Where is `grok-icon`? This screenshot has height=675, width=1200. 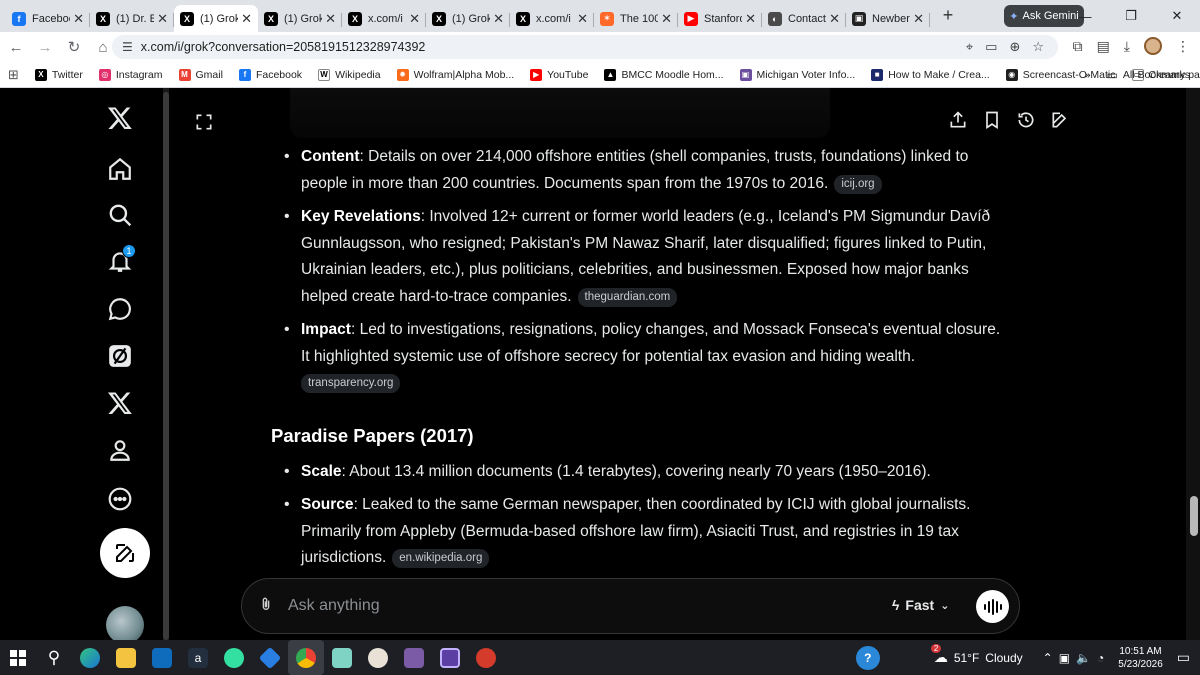
grok-icon is located at coordinates (120, 356).